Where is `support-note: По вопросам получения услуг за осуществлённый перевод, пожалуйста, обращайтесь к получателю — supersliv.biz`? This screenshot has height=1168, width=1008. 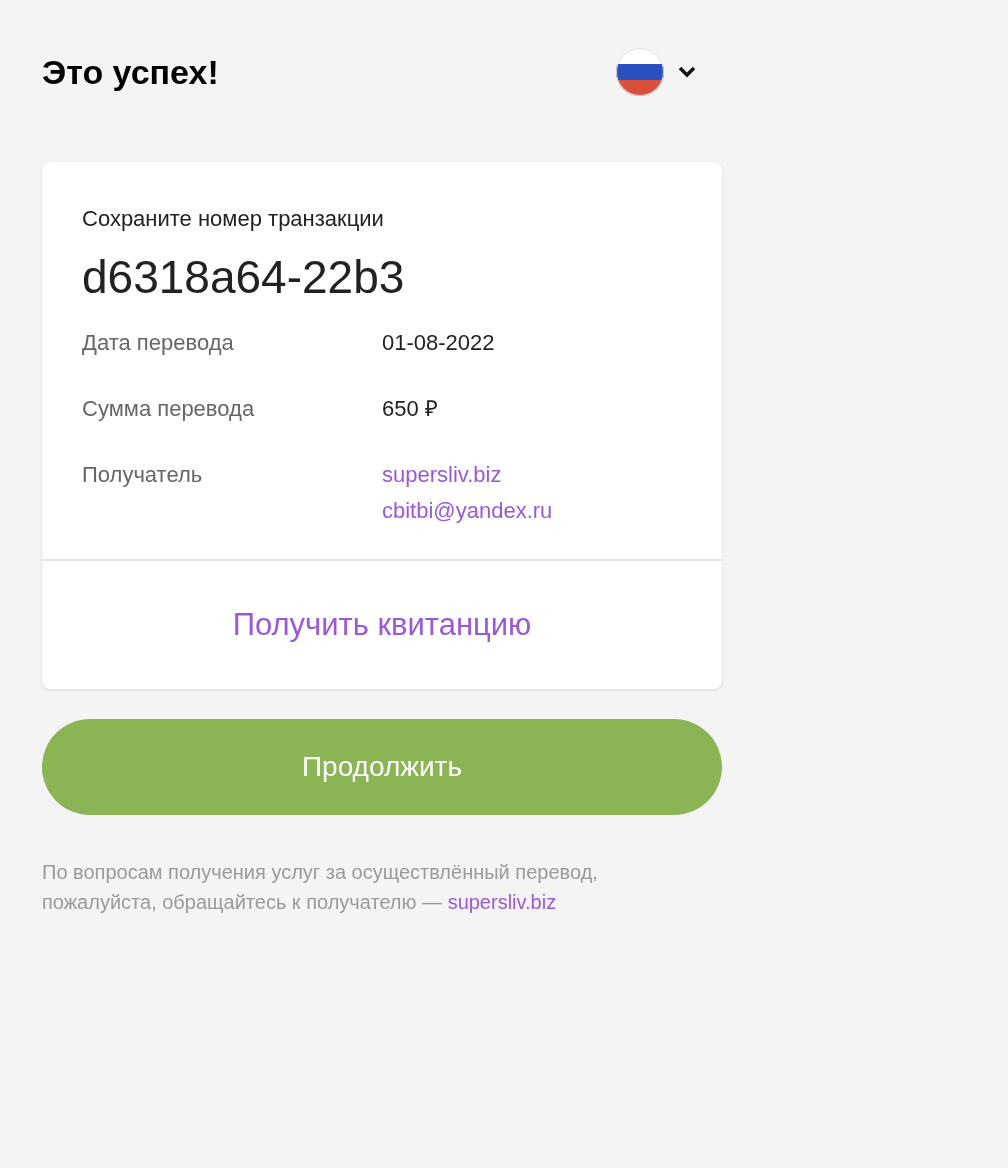
support-note: По вопросам получения услуг за осуществлённый перевод, пожалуйста, обращайтесь к получателю — supersliv.biz is located at coordinates (320, 887).